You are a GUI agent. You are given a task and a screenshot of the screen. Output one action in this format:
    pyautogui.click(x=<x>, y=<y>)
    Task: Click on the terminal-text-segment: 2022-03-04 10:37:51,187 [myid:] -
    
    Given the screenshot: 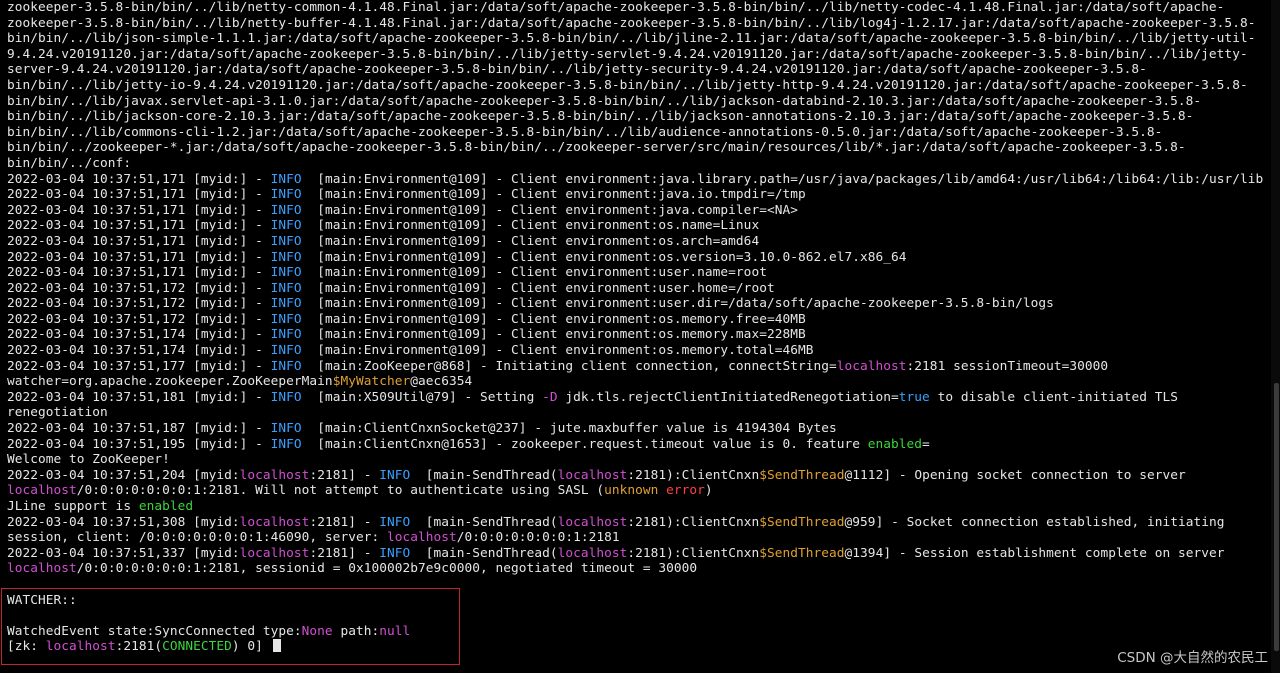 What is the action you would take?
    pyautogui.click(x=139, y=429)
    